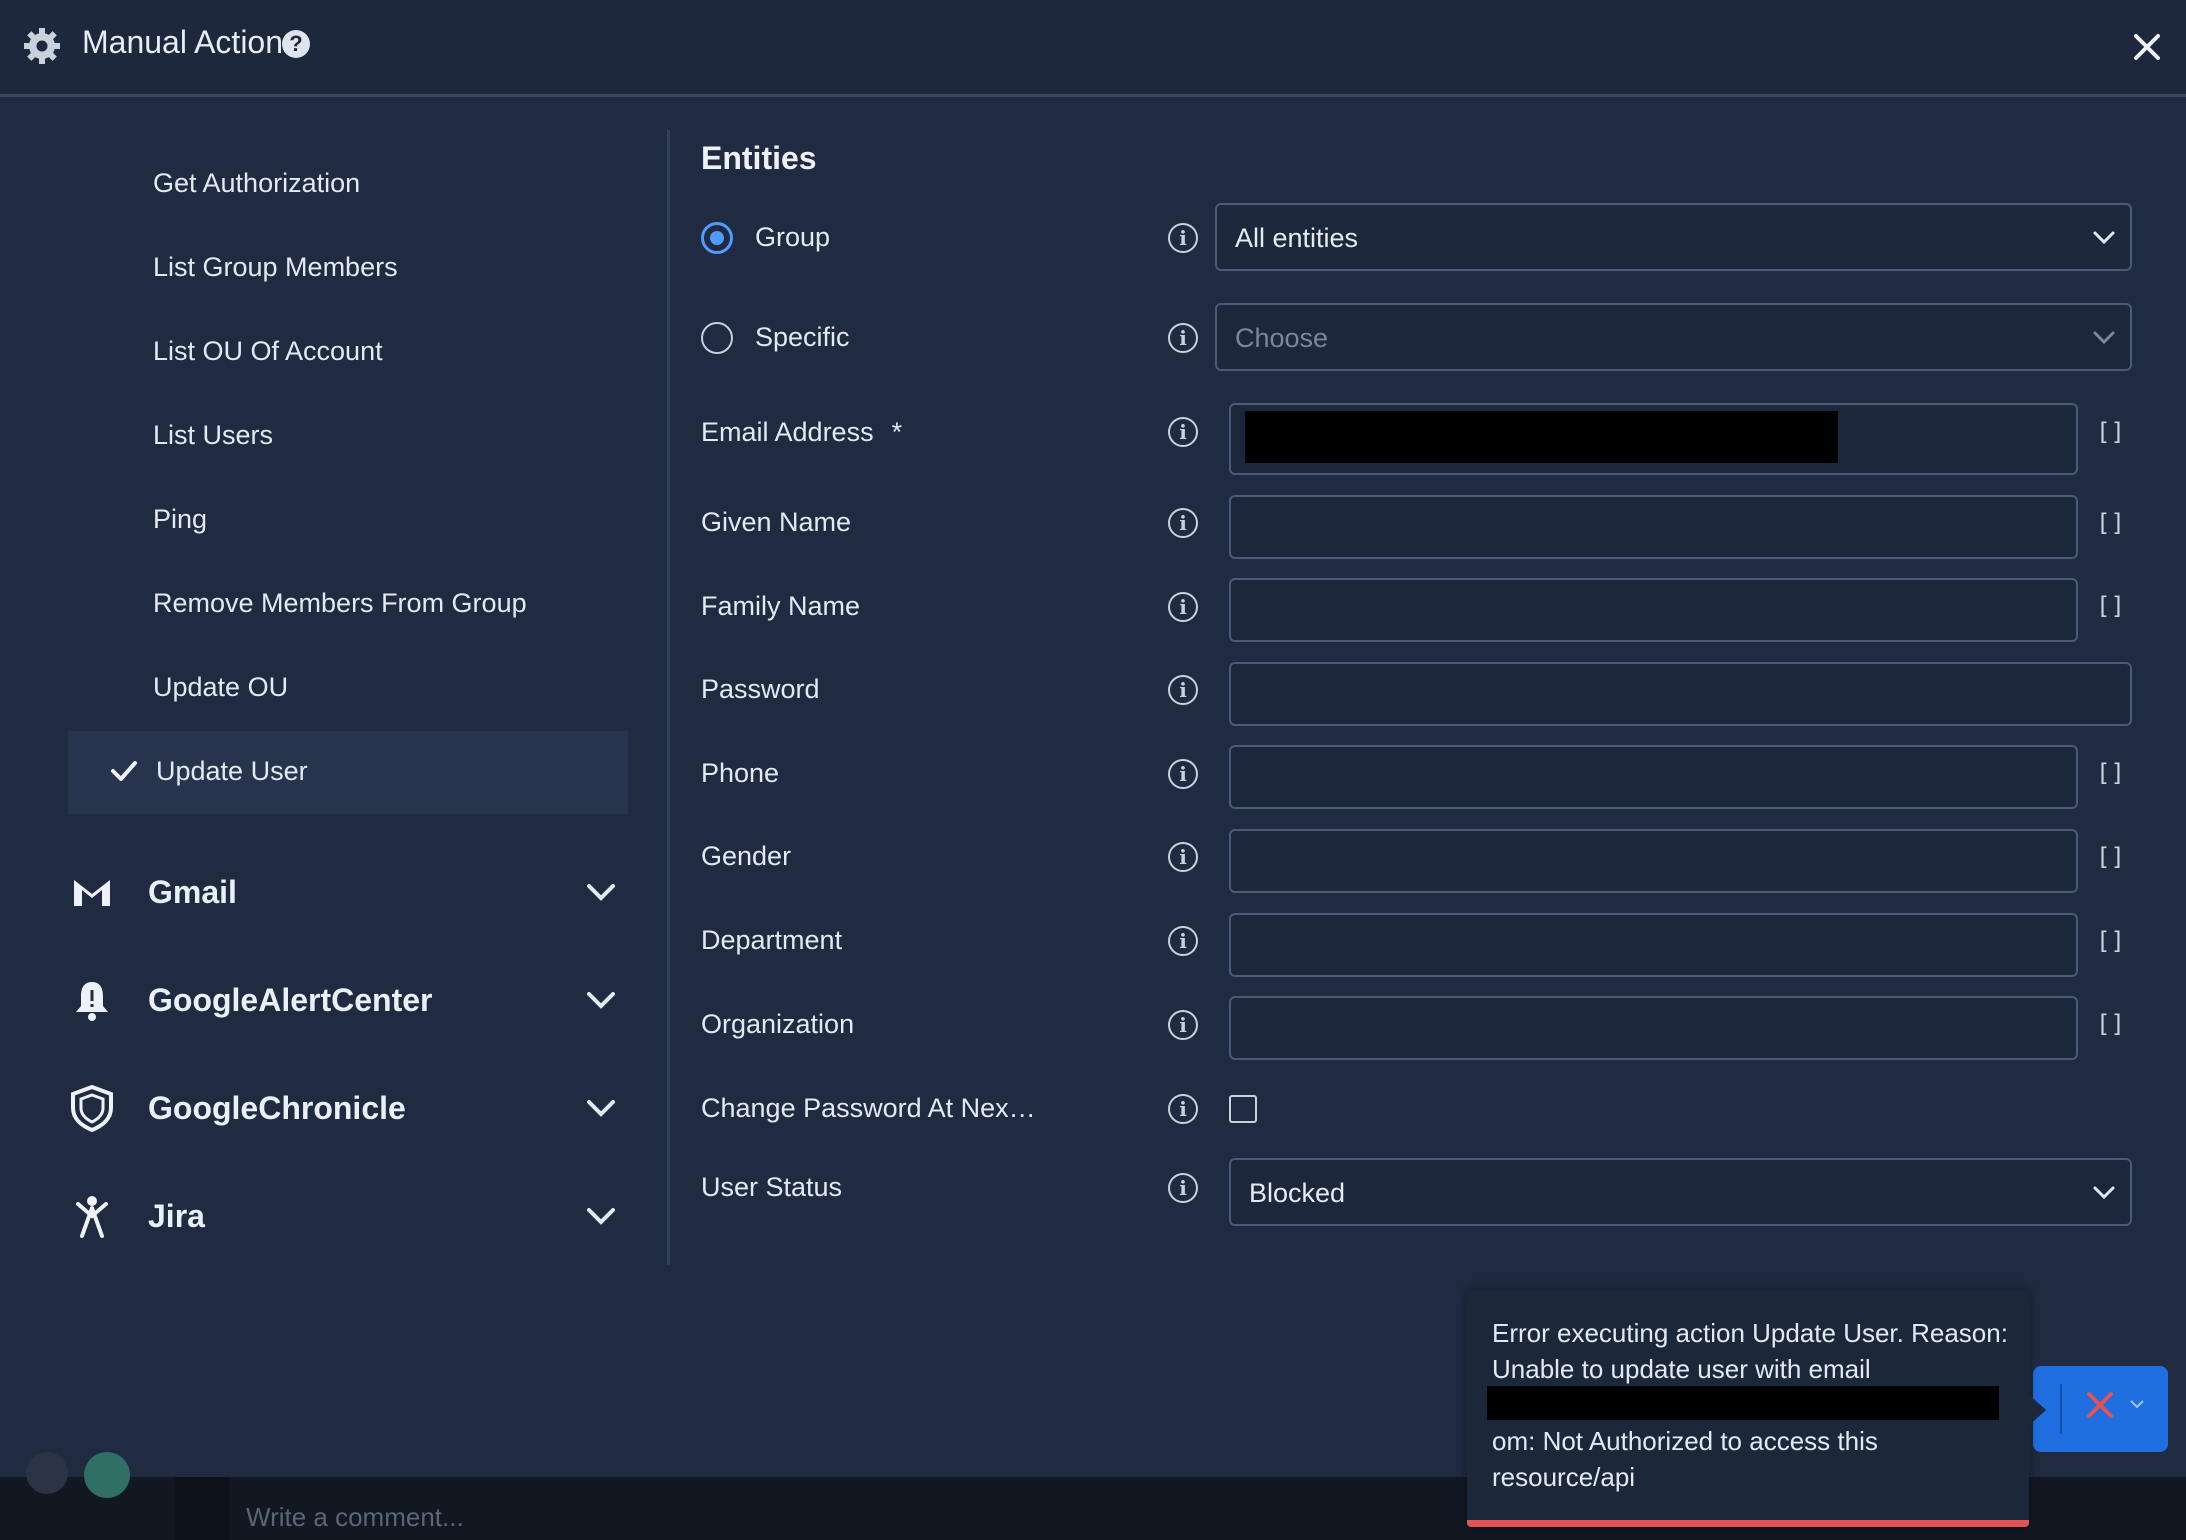  I want to click on bell-icon, so click(92, 1001).